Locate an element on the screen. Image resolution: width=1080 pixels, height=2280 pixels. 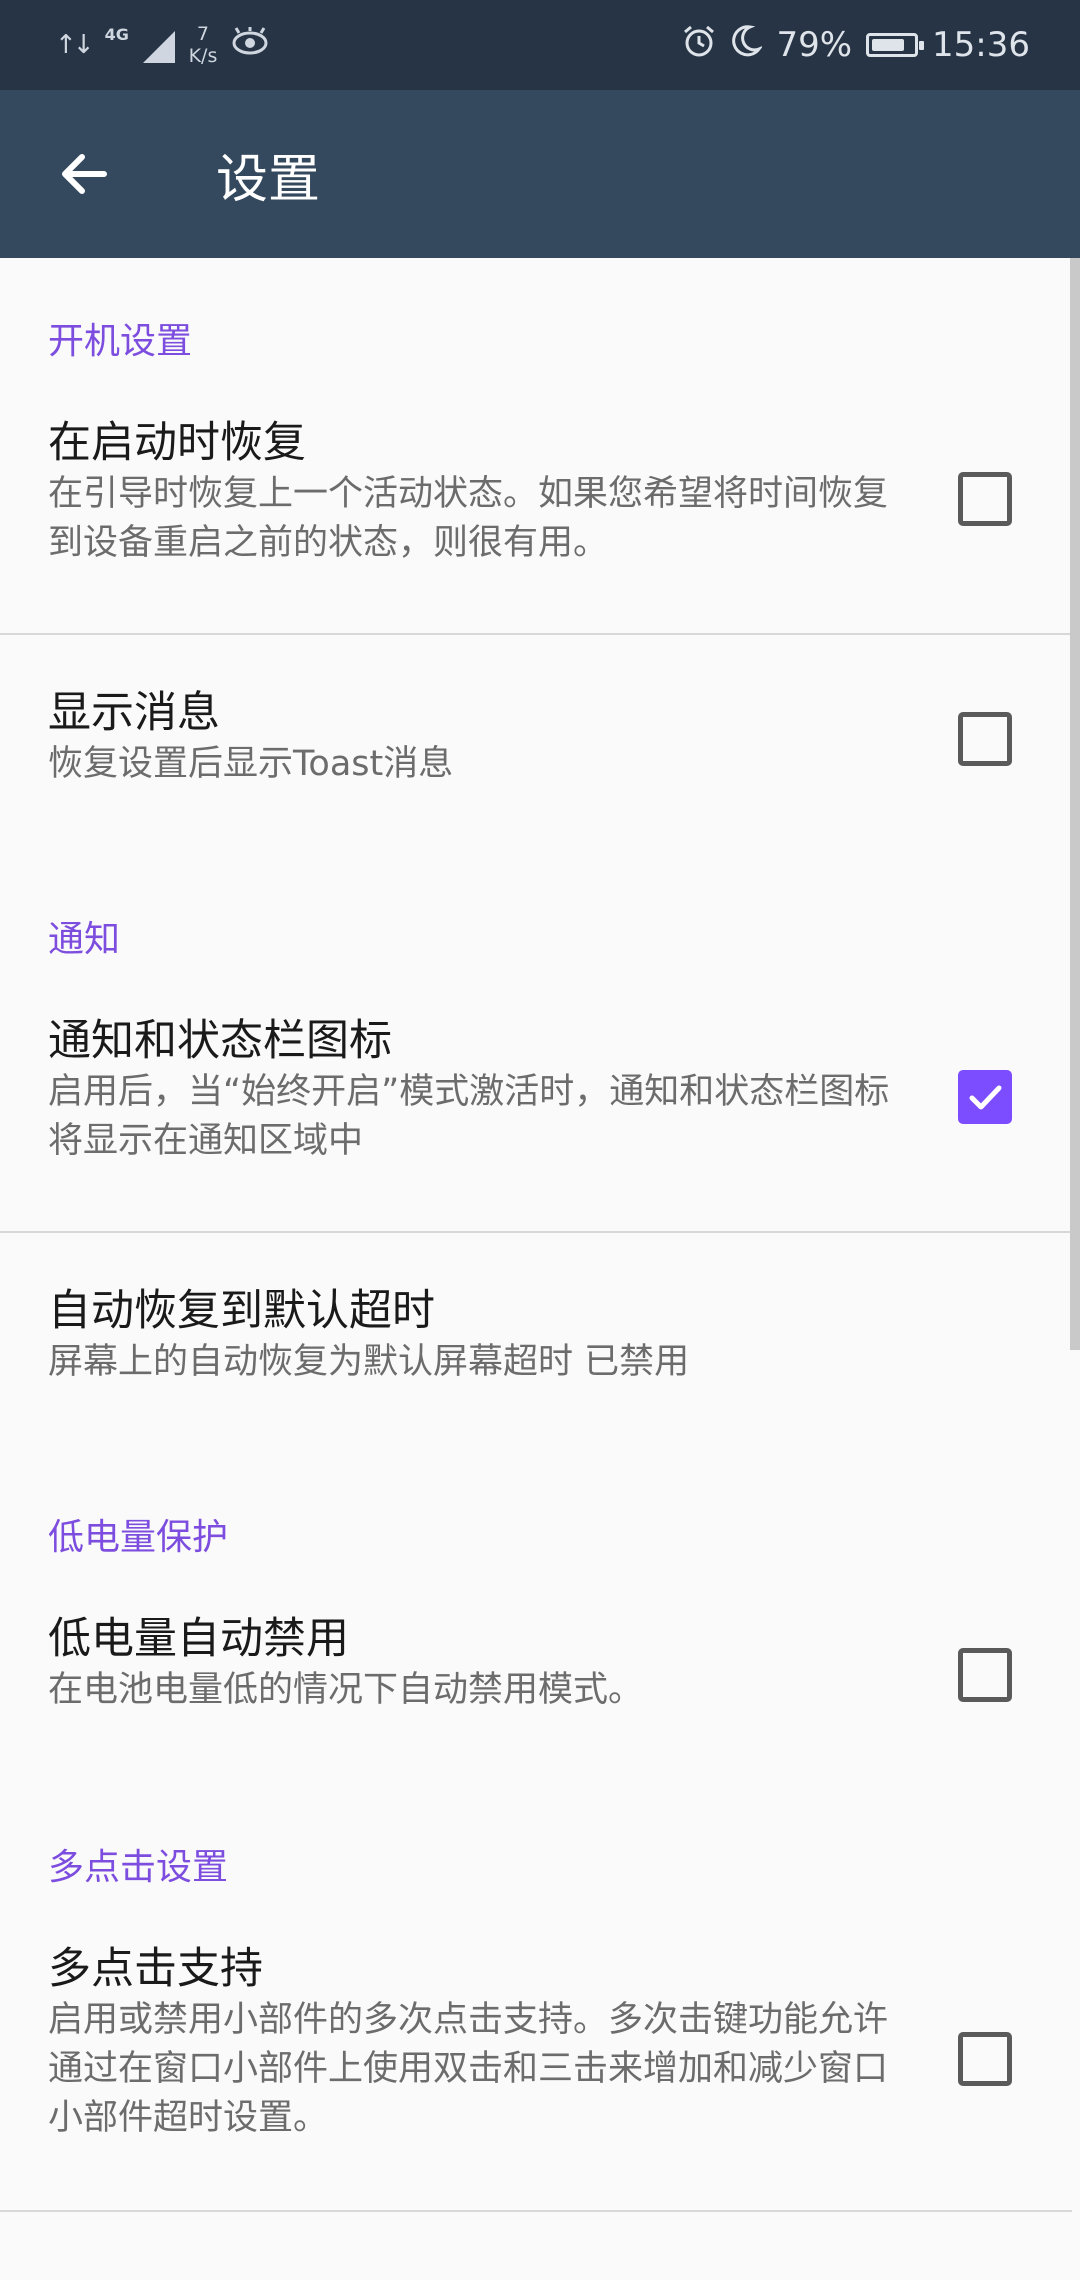
section-header-notification: 通知 is located at coordinates (84, 939).